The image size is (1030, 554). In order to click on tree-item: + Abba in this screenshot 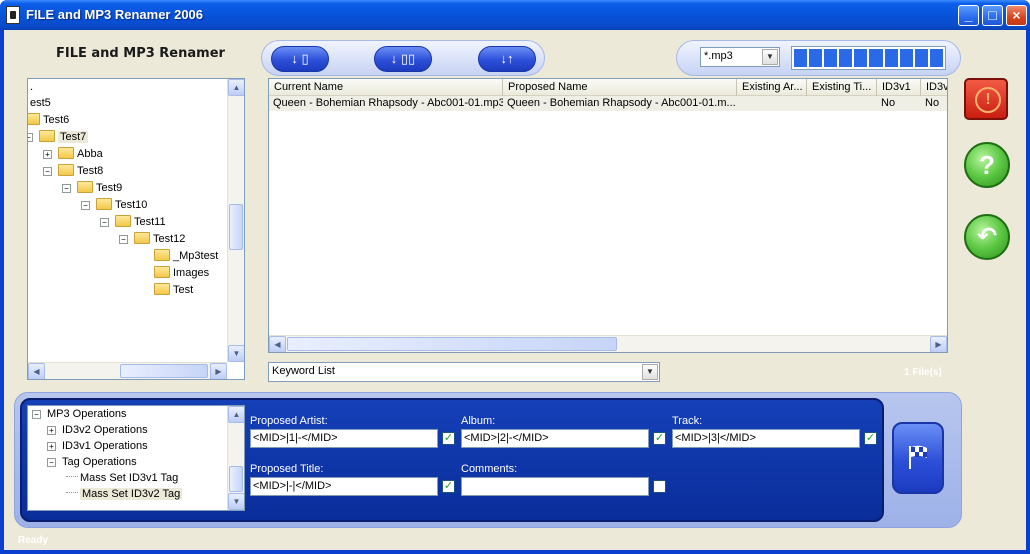, I will do `click(73, 154)`.